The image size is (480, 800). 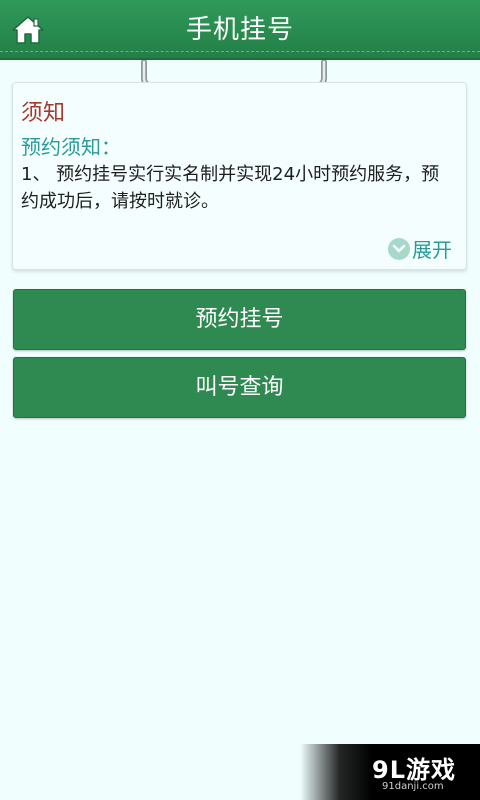 What do you see at coordinates (432, 250) in the screenshot?
I see `expand-label: 展开` at bounding box center [432, 250].